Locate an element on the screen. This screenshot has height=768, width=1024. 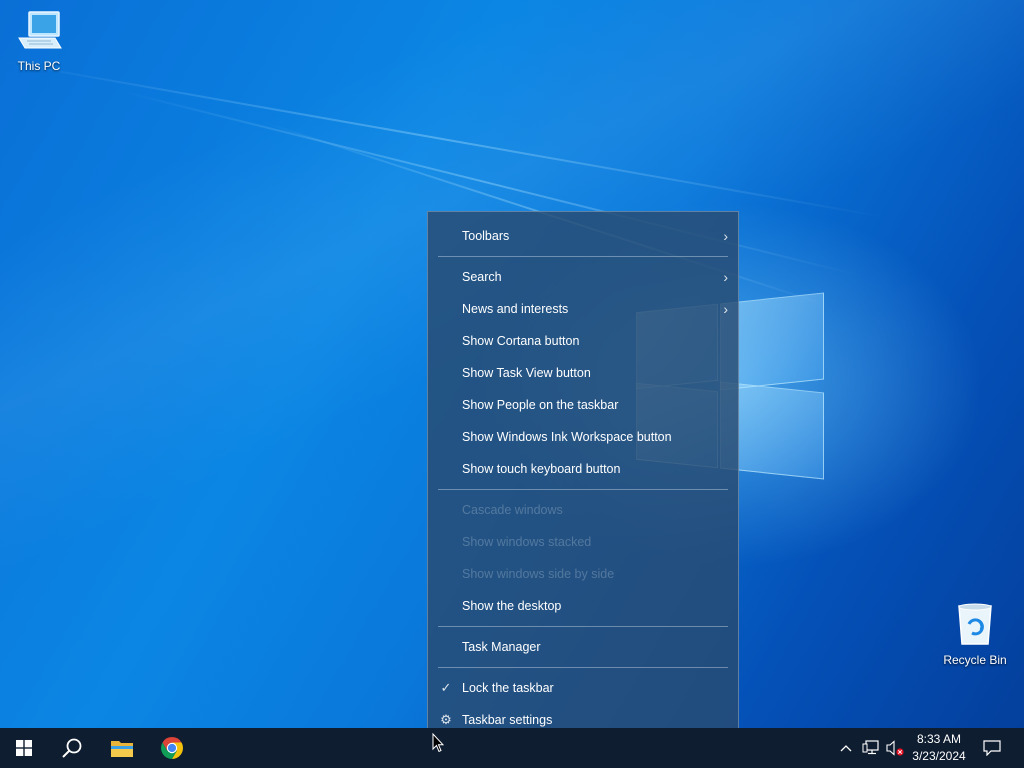
menu-item-label: Task Manager is located at coordinates (501, 647).